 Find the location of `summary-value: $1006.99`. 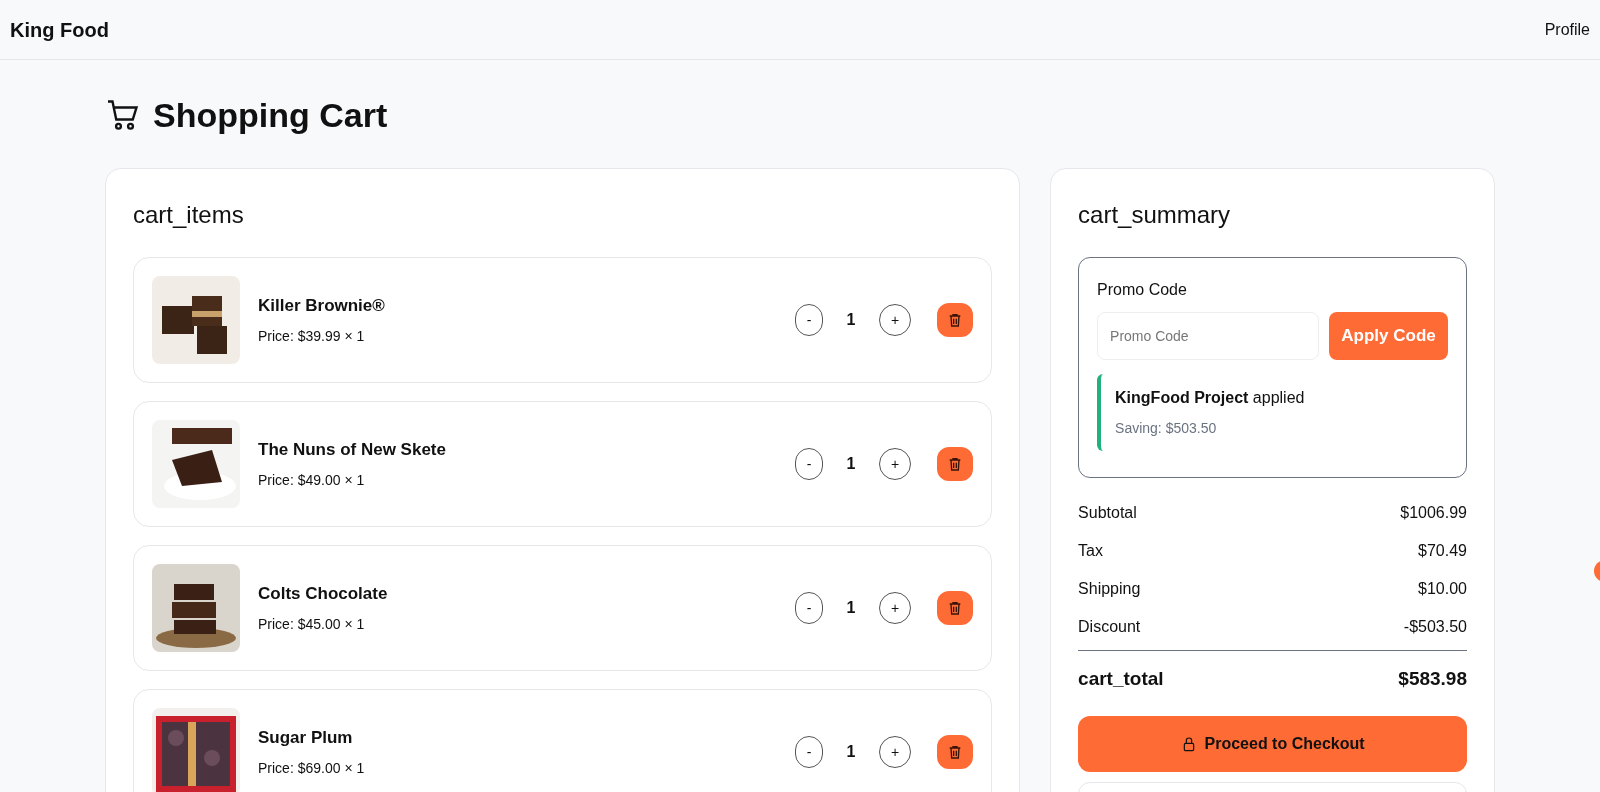

summary-value: $1006.99 is located at coordinates (1433, 513).